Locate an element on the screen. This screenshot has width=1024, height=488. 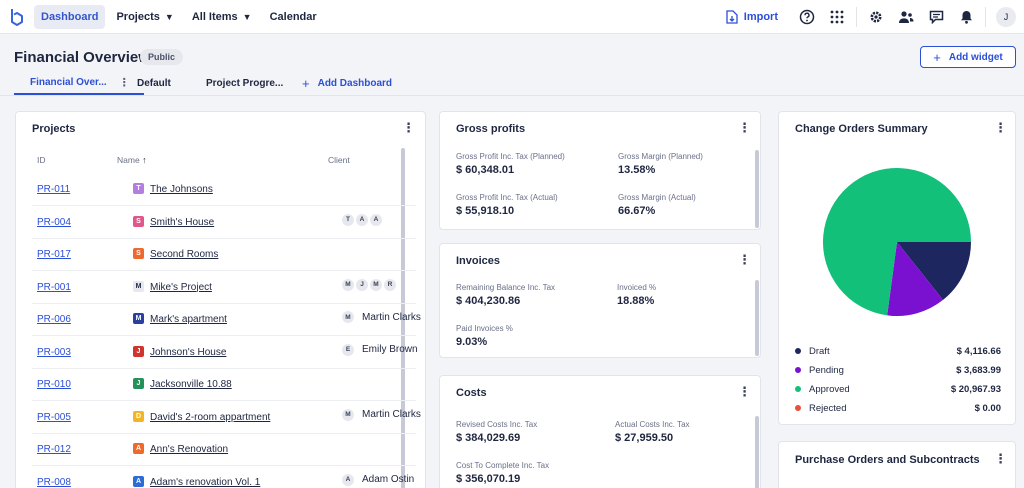
column-header-client: Client is located at coordinates (339, 160).